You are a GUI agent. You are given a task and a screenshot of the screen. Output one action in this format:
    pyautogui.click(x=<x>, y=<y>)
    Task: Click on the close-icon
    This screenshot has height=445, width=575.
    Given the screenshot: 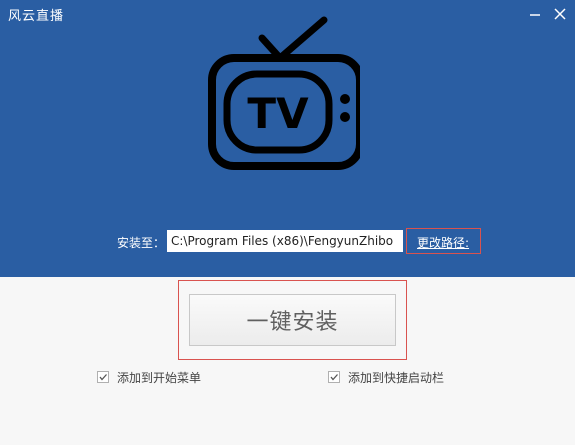 What is the action you would take?
    pyautogui.click(x=560, y=14)
    